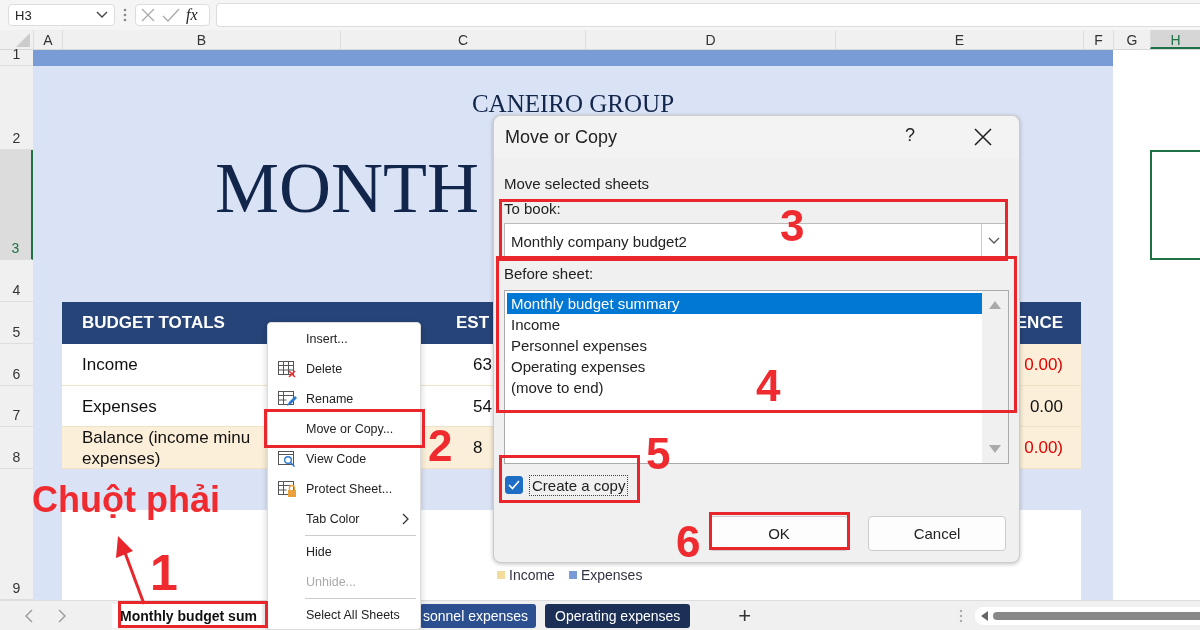  What do you see at coordinates (995, 449) in the screenshot?
I see `scroll-down-icon` at bounding box center [995, 449].